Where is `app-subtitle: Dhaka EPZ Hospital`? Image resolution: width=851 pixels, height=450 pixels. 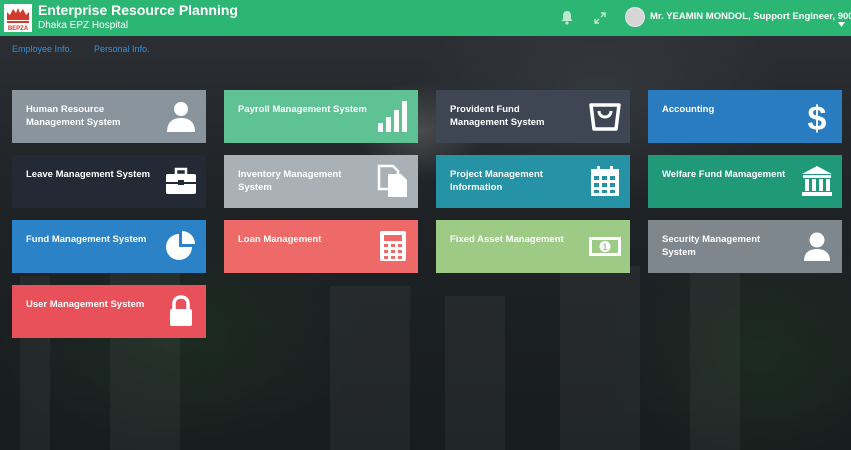
app-subtitle: Dhaka EPZ Hospital is located at coordinates (83, 25).